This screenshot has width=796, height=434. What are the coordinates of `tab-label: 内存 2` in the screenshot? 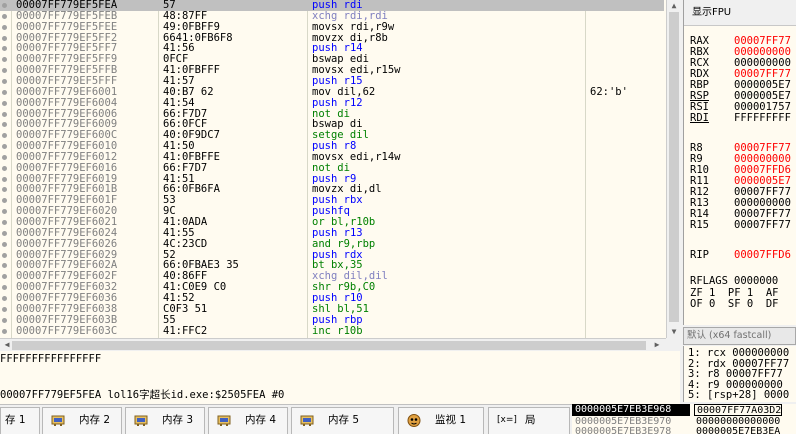 It's located at (95, 420).